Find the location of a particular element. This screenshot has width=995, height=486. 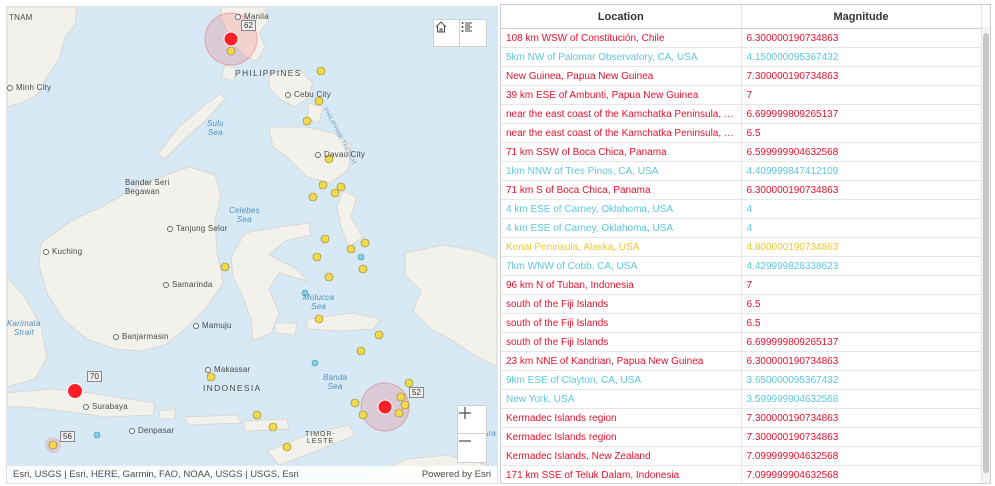

map-label-kuching: Kuching is located at coordinates (62, 251).